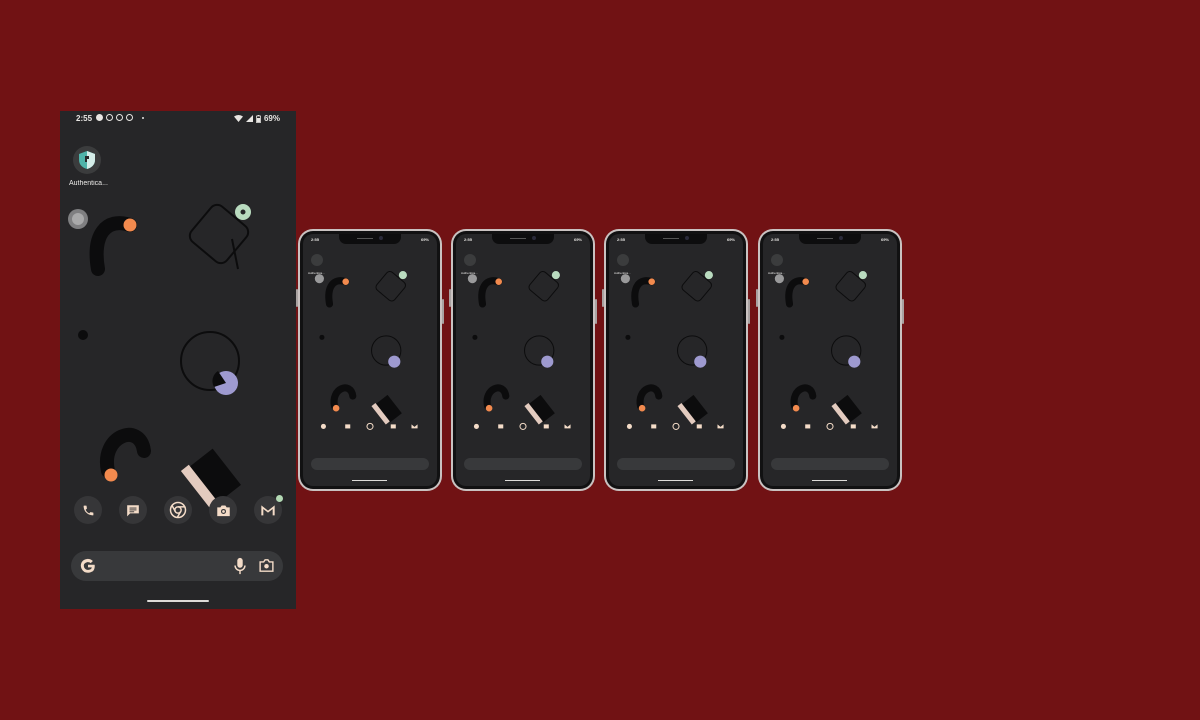 The height and width of the screenshot is (720, 1200). Describe the element at coordinates (99, 117) in the screenshot. I see `messenger-icon` at that location.